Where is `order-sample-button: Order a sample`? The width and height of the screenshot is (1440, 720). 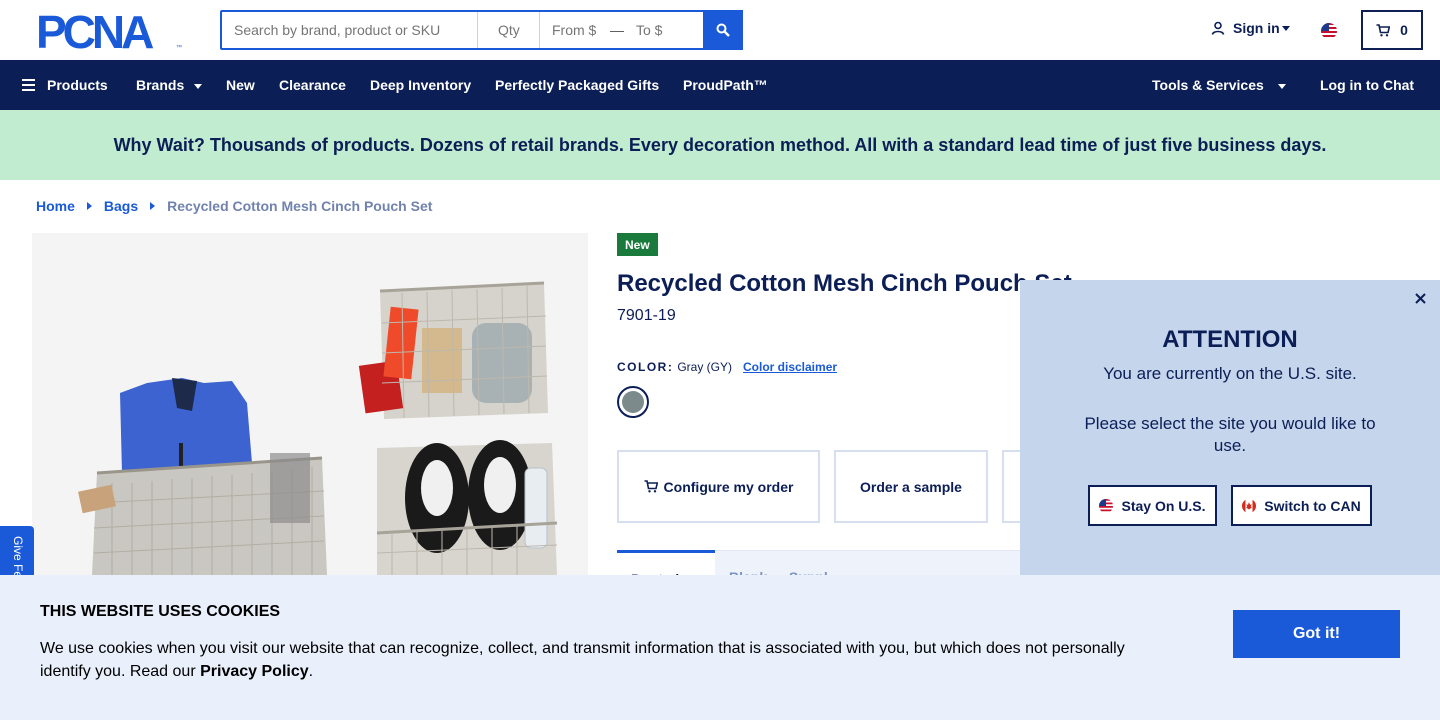
order-sample-button: Order a sample is located at coordinates (911, 486).